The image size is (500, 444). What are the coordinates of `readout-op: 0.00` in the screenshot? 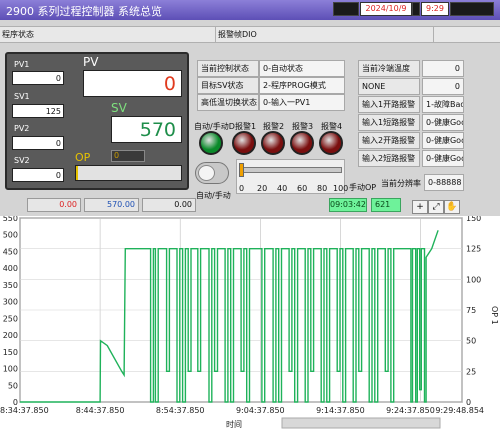 It's located at (169, 205).